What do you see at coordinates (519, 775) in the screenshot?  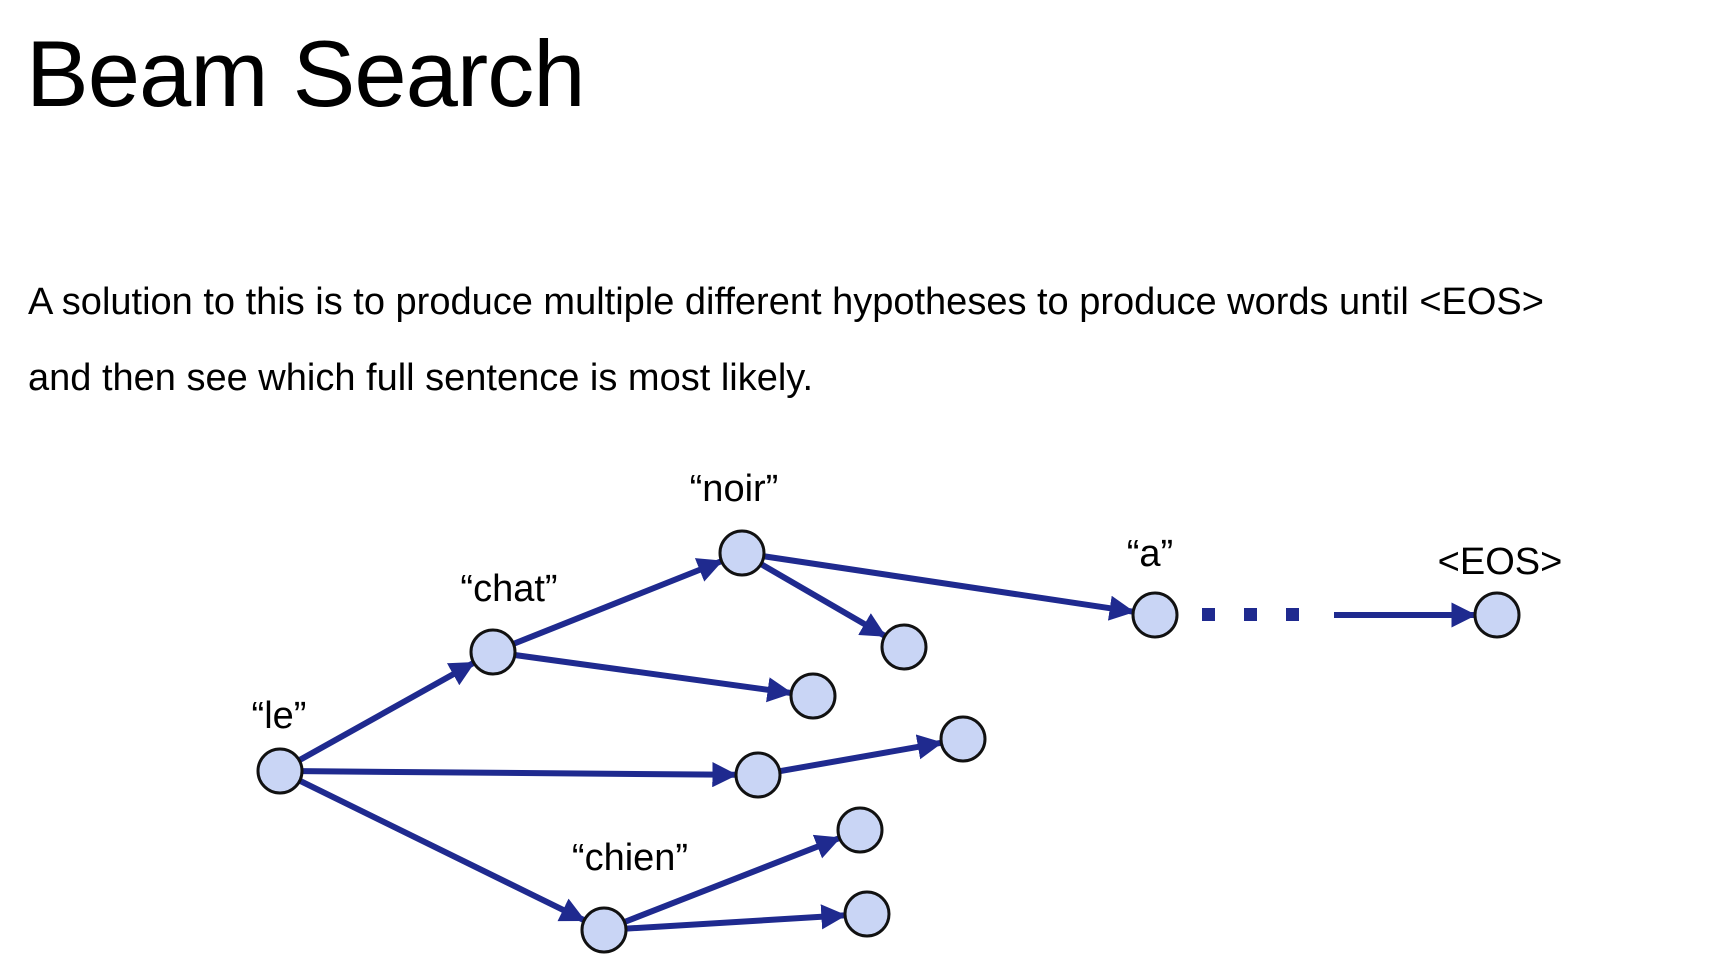 I see `edge-le-to-le_mid` at bounding box center [519, 775].